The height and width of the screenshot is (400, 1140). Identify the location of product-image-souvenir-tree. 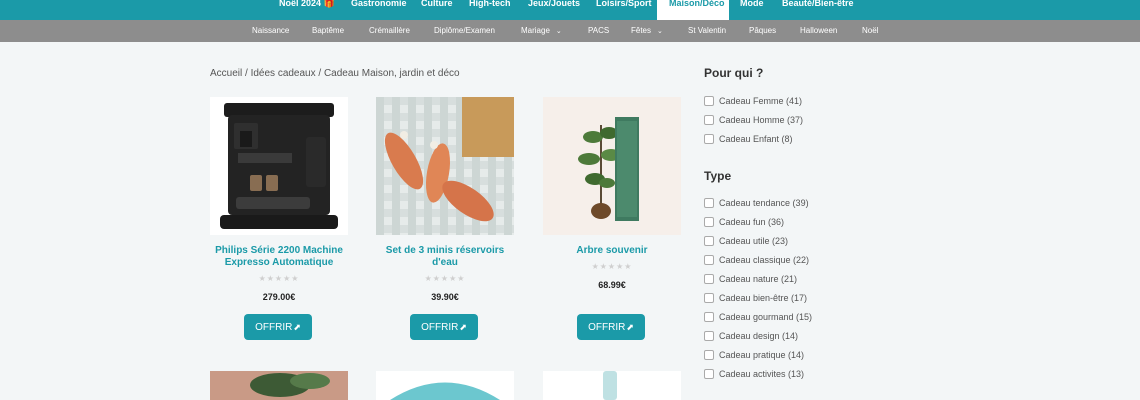
(612, 166).